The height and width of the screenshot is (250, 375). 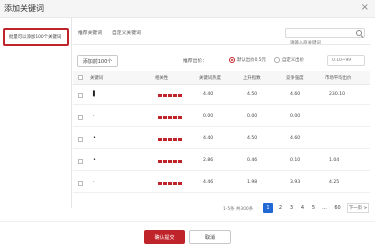 I want to click on left-panel-selected-item: 批量可以添加100个关键词, so click(x=36, y=37).